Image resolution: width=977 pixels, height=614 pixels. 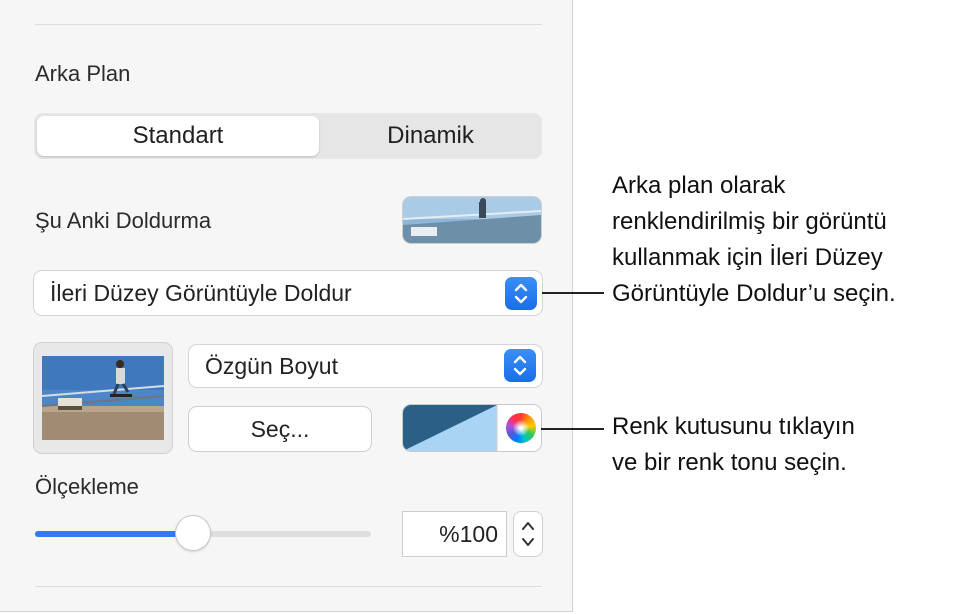 What do you see at coordinates (472, 220) in the screenshot?
I see `current-fill-preview` at bounding box center [472, 220].